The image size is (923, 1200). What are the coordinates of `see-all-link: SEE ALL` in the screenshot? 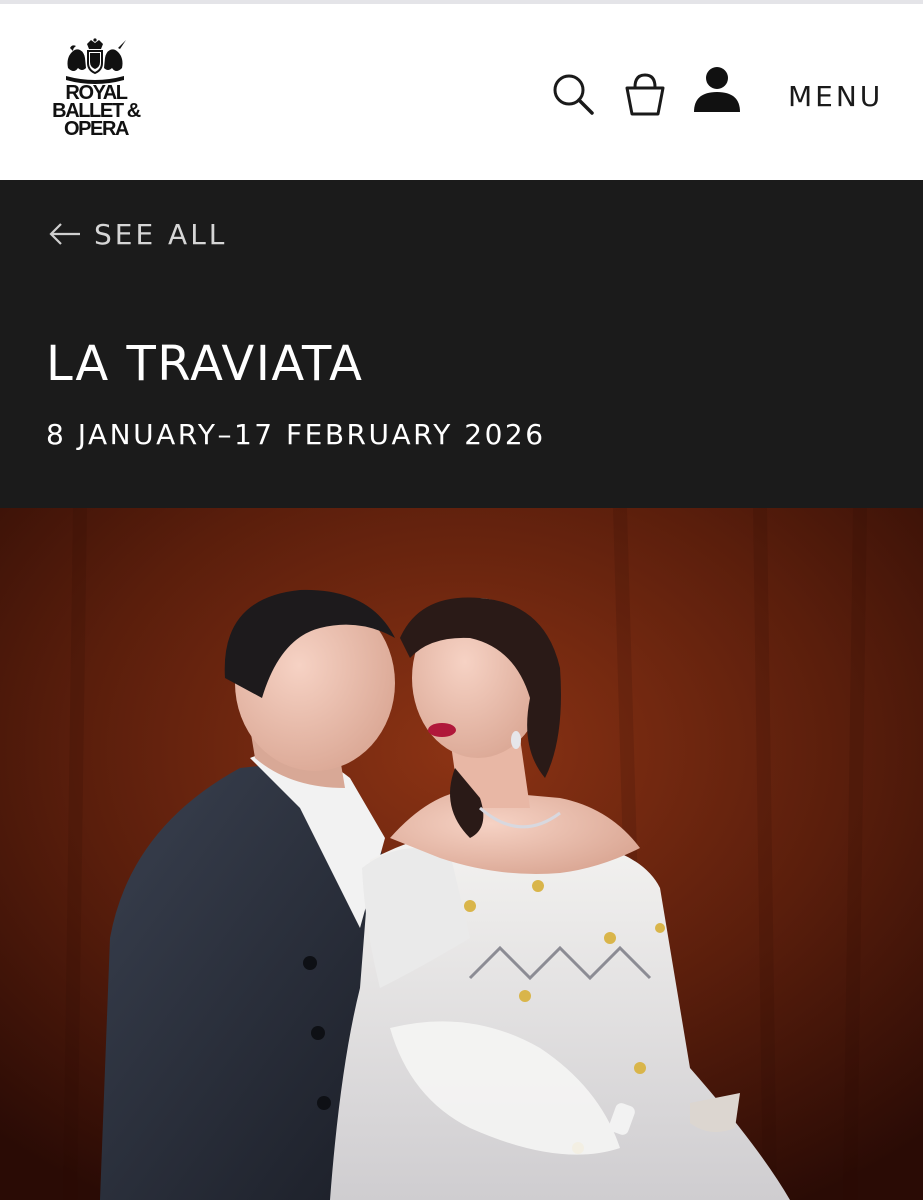 It's located at (137, 234).